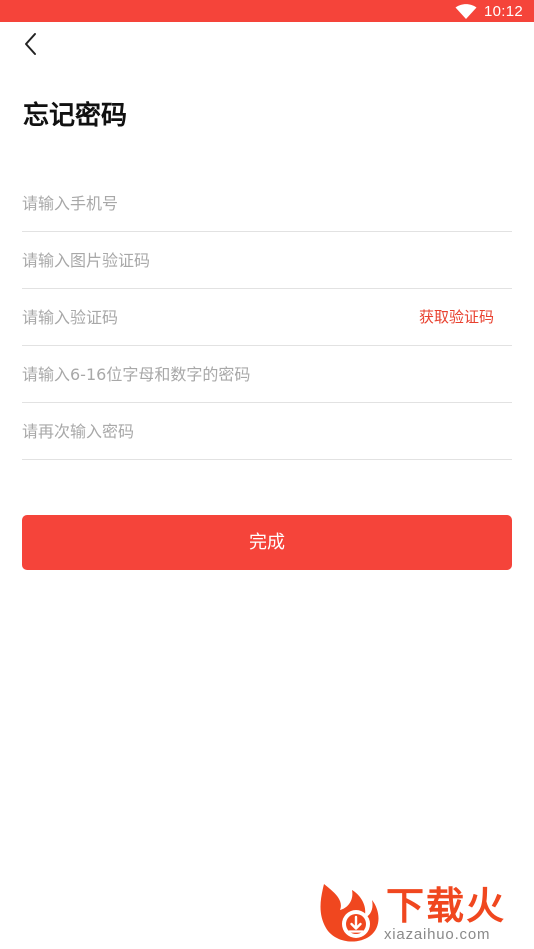  I want to click on watermark: 下载火 xiazaihuo.com, so click(422, 913).